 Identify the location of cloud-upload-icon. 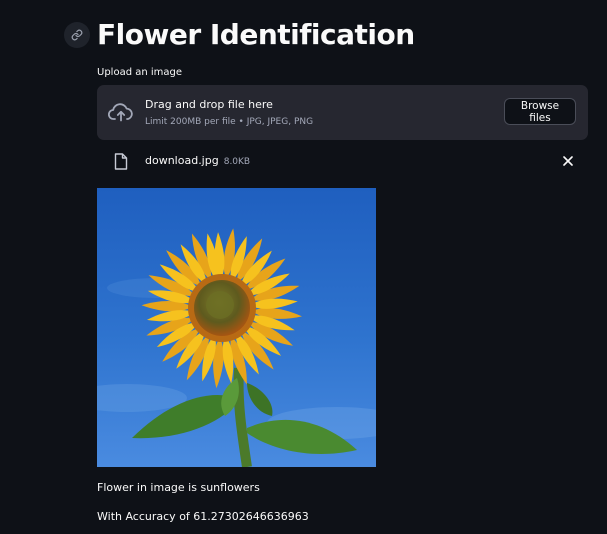
(120, 112).